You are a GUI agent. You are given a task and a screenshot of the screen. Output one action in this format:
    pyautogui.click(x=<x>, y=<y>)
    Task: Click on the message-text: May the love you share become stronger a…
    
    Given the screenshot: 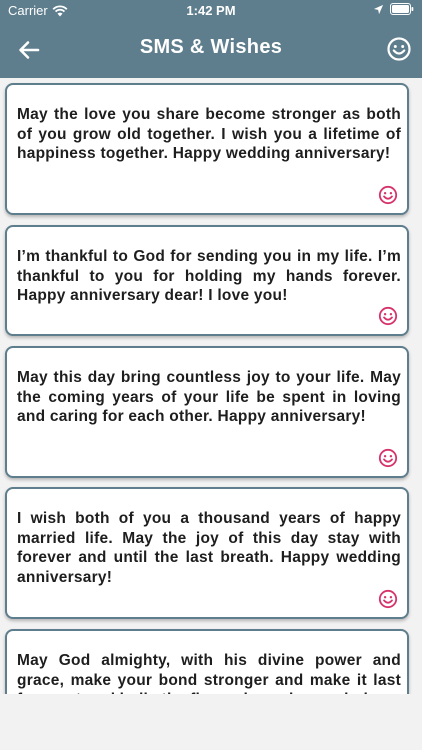 What is the action you would take?
    pyautogui.click(x=209, y=134)
    